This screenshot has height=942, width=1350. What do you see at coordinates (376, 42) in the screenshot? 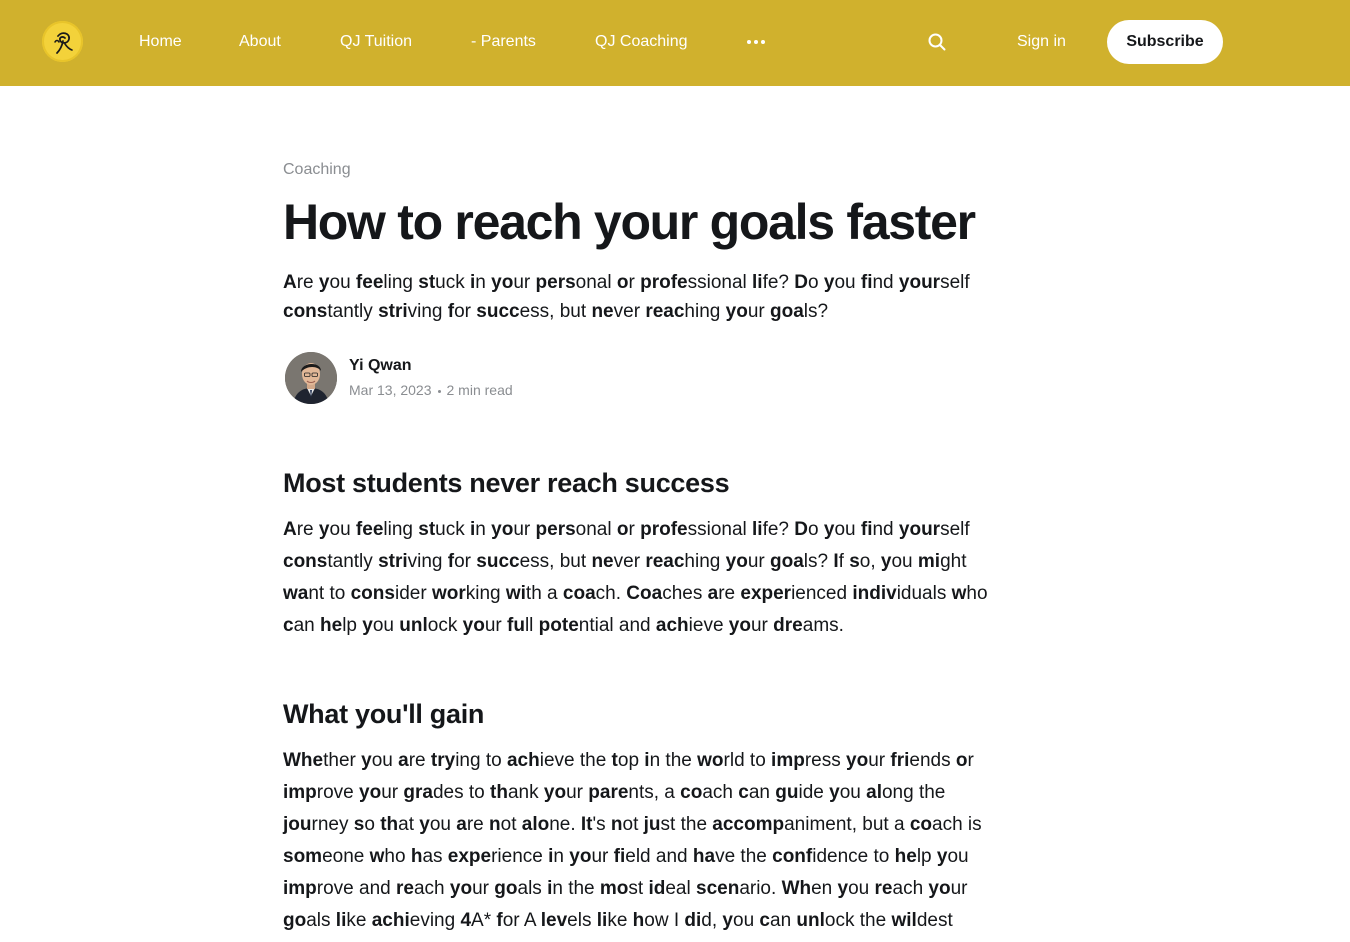
I see `nav-qj-tuition: QJ Tuition` at bounding box center [376, 42].